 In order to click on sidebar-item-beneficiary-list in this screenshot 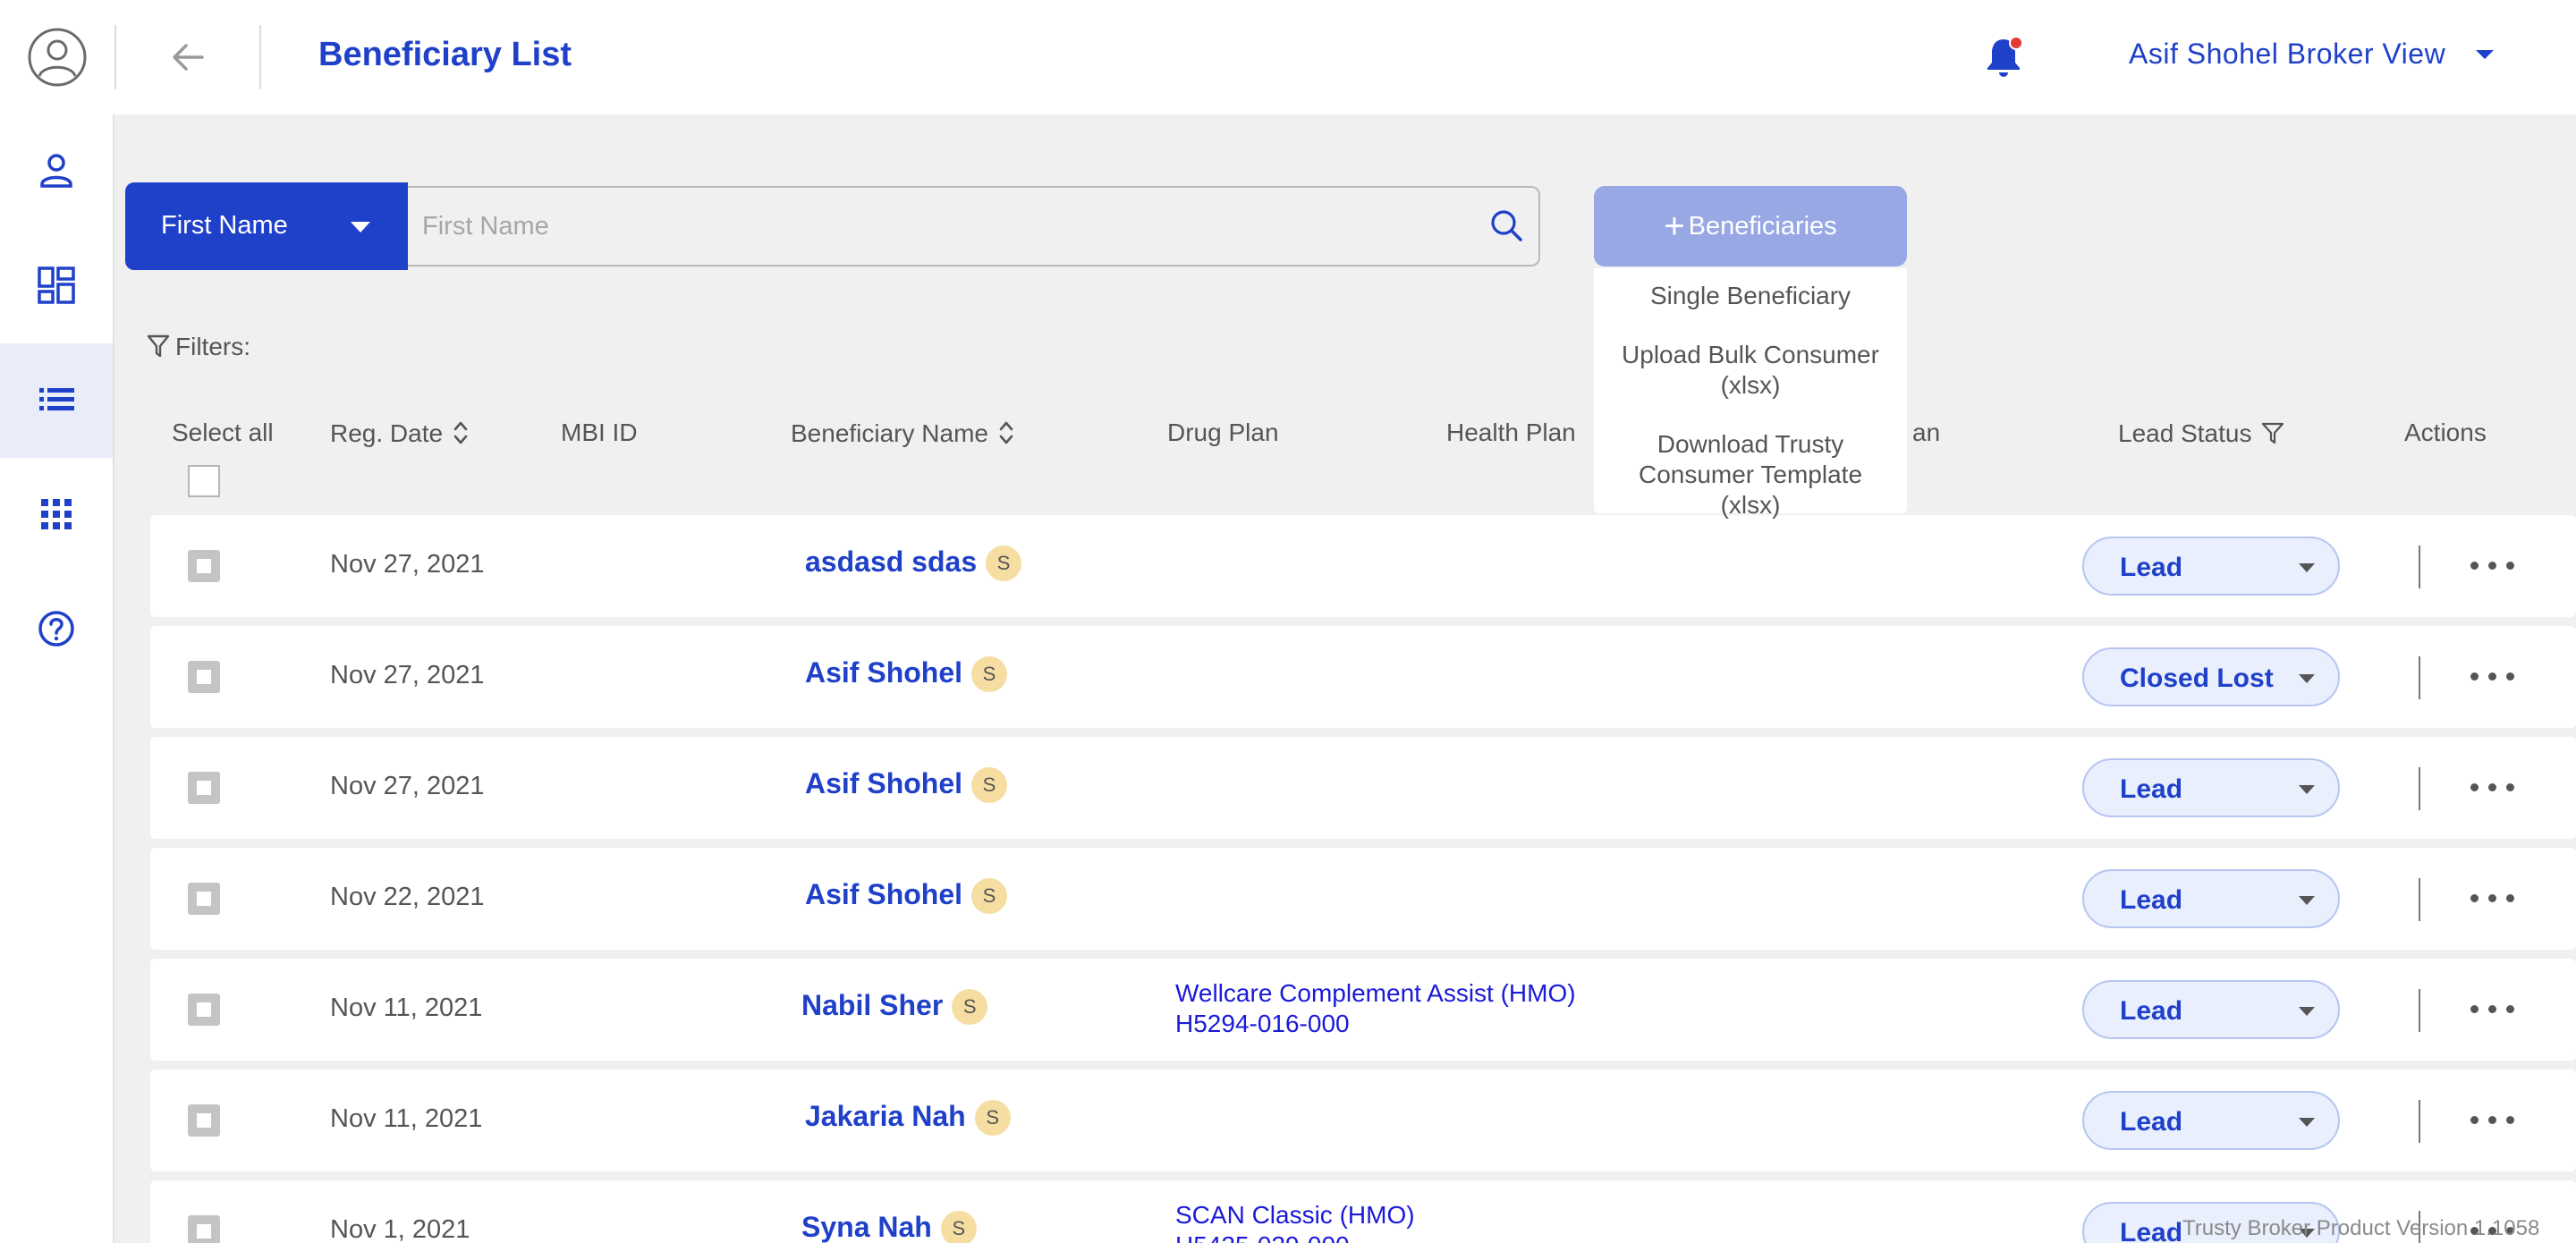, I will do `click(56, 400)`.